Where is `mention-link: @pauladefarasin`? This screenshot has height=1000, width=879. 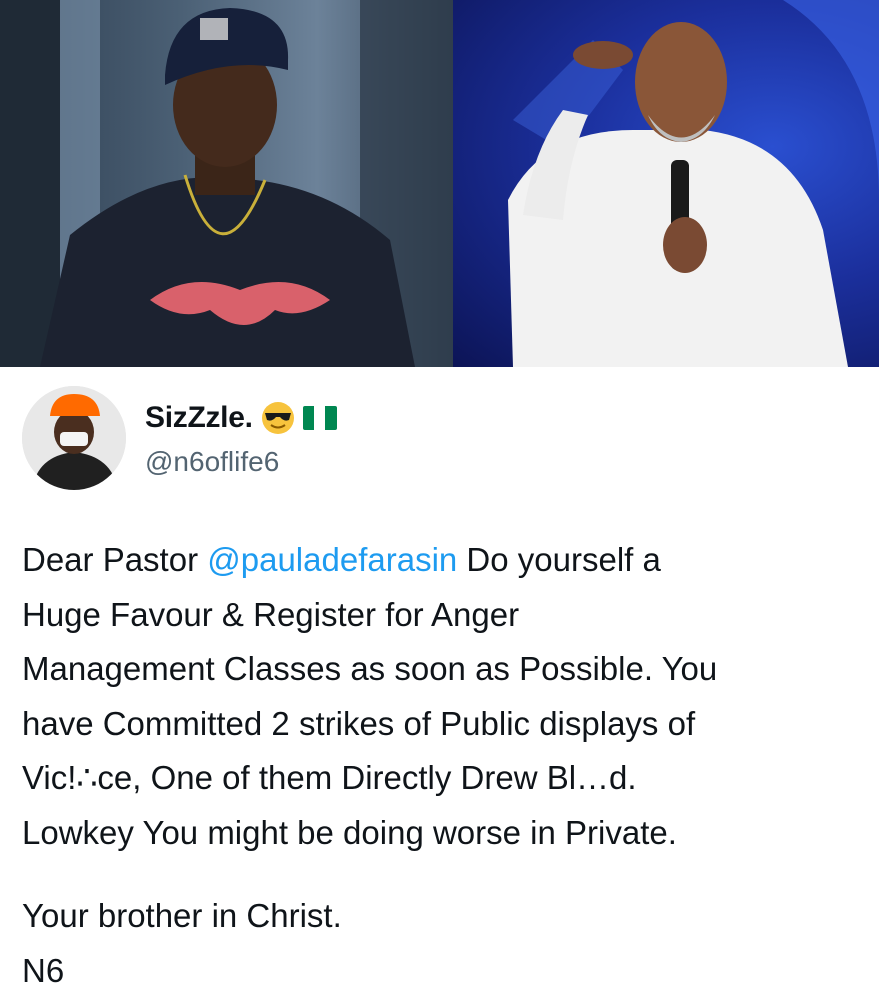 mention-link: @pauladefarasin is located at coordinates (332, 559).